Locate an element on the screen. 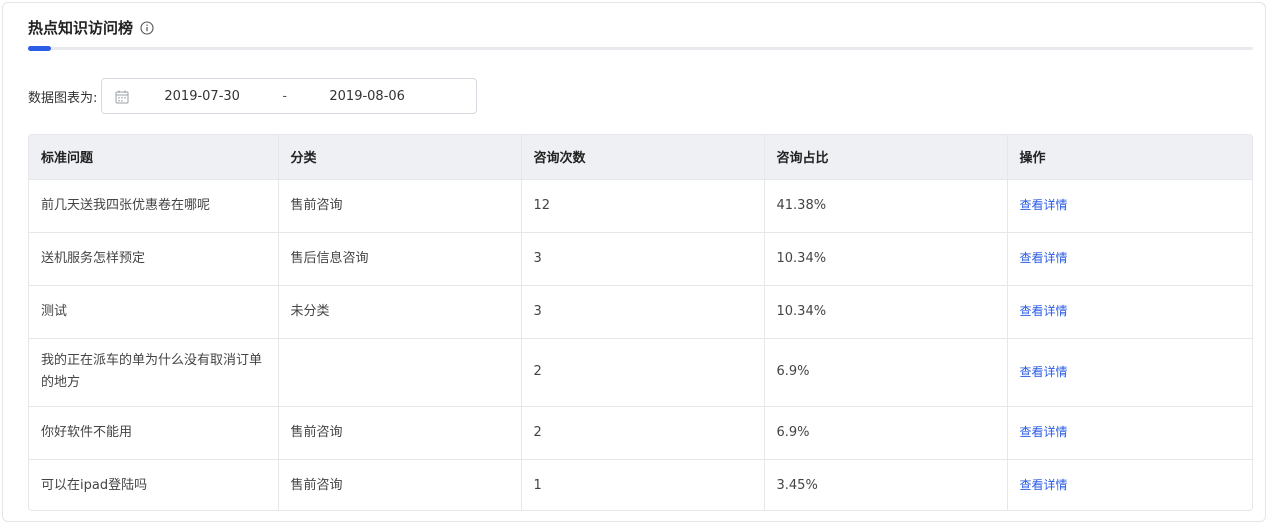  column-header-ratio: 咨询占比 is located at coordinates (886, 157).